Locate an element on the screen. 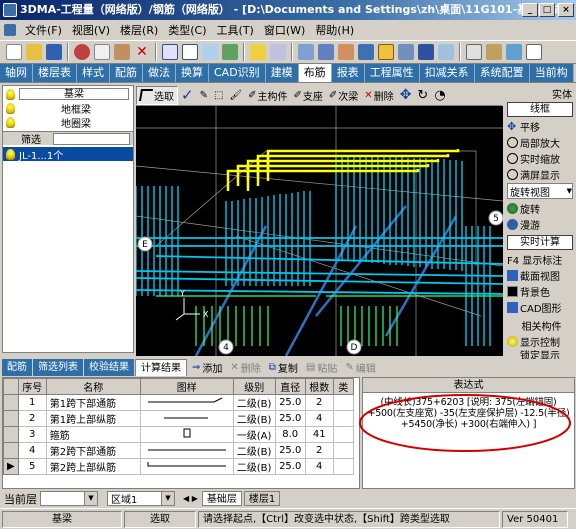 This screenshot has height=529, width=576. support-tool: ✐ 支座 is located at coordinates (308, 95).